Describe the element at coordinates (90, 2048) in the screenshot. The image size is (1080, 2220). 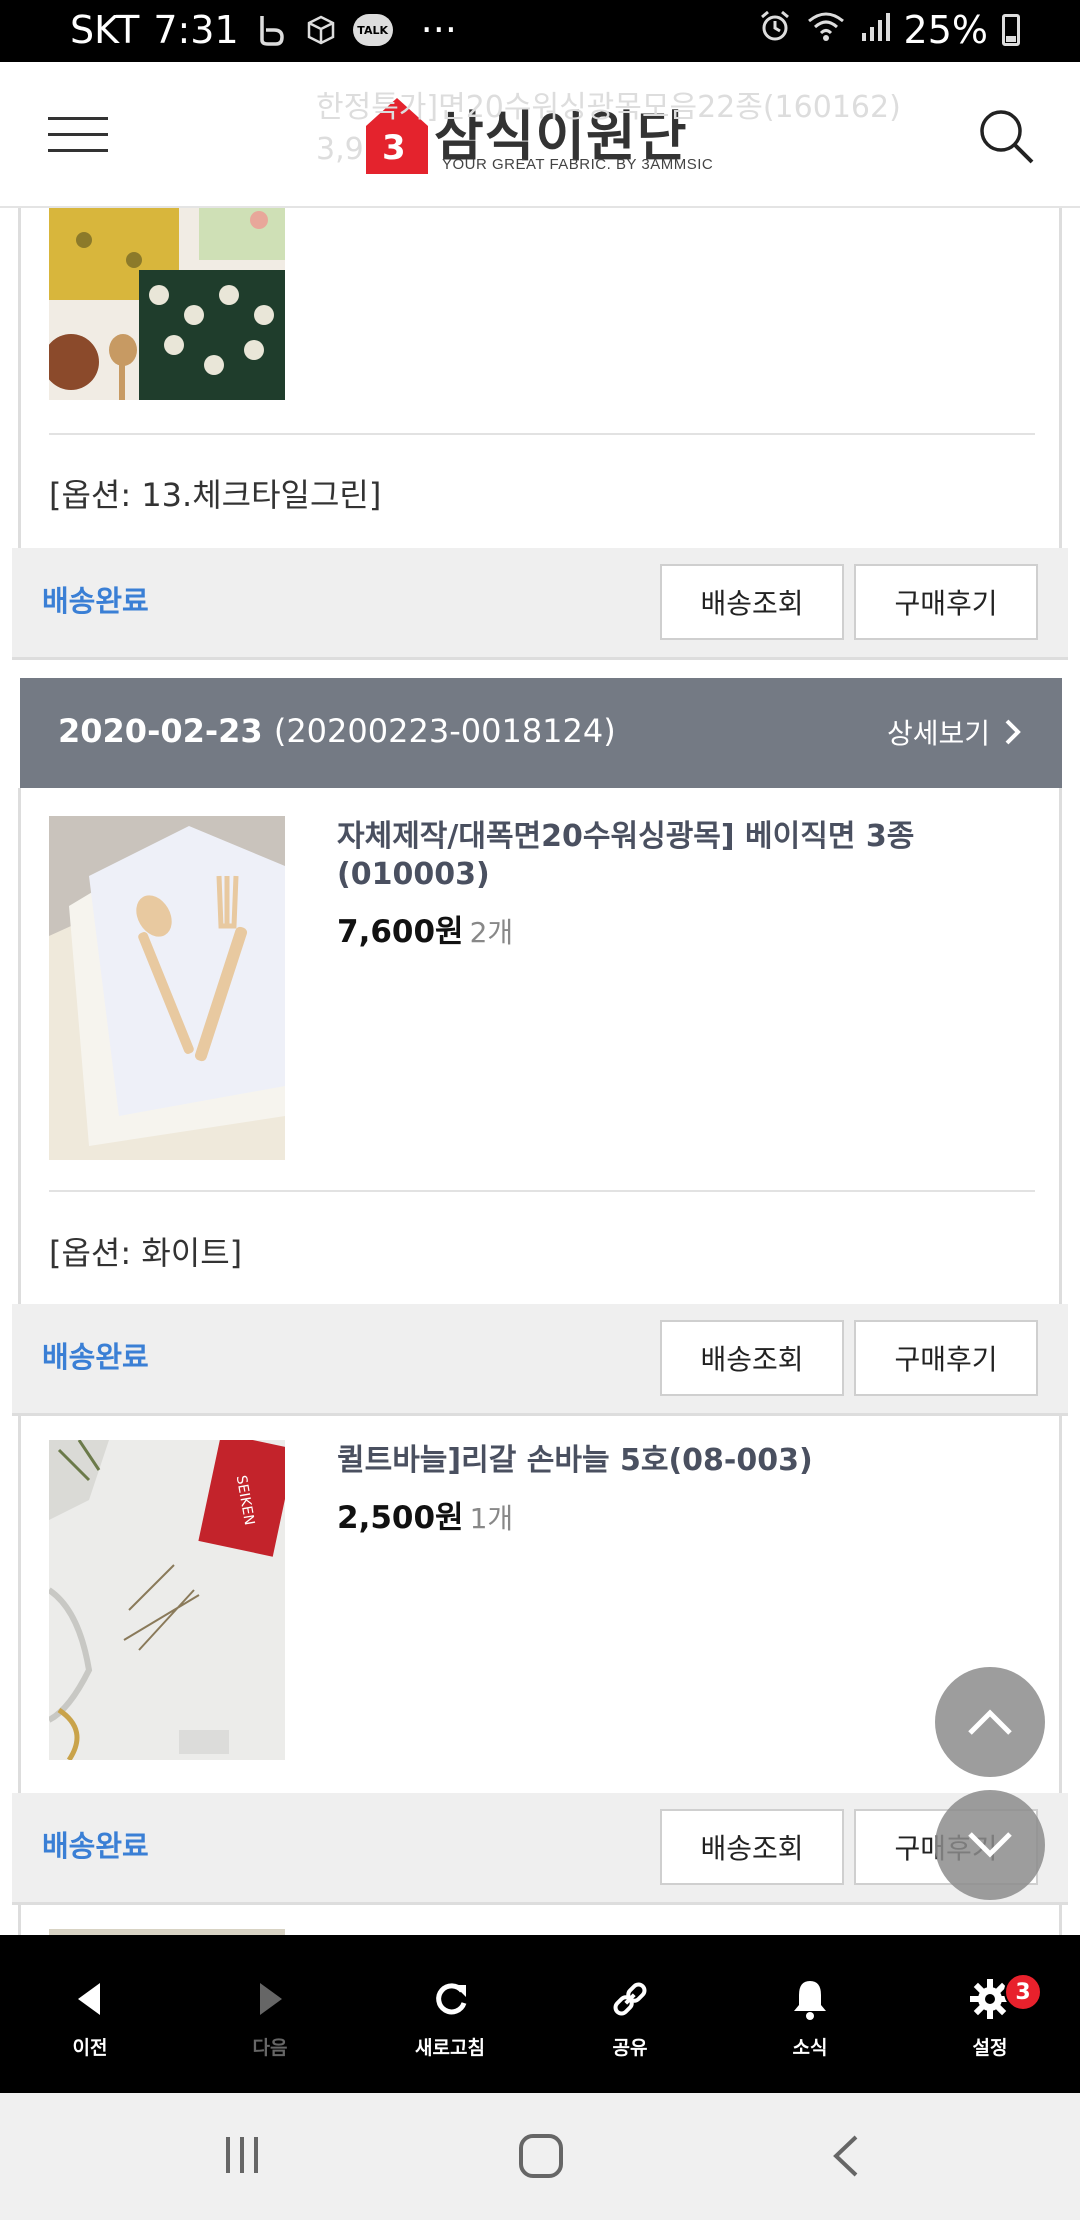
I see `toolbar-back-label: 이전` at that location.